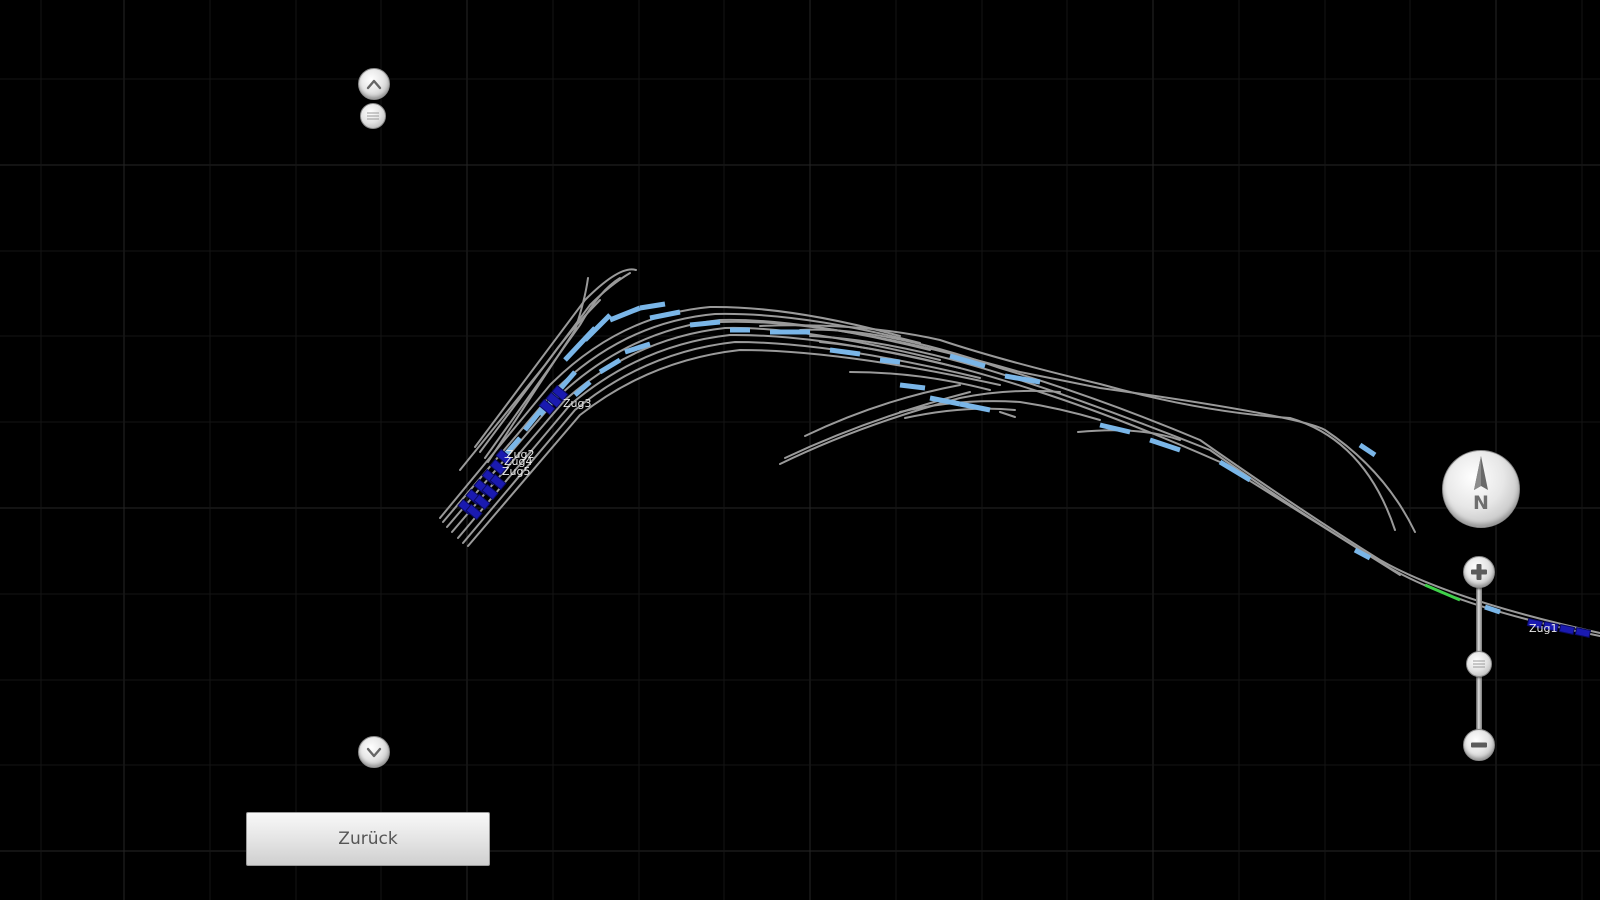 The width and height of the screenshot is (1600, 900). I want to click on compass-button: N, so click(1481, 489).